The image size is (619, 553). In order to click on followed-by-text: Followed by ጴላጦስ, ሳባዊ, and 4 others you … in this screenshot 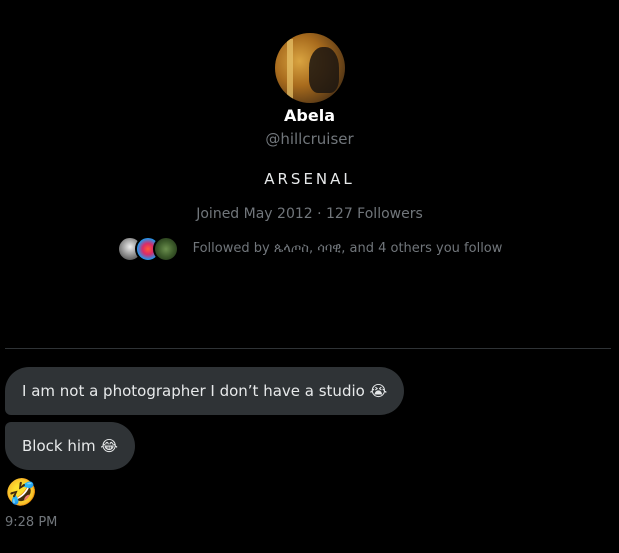, I will do `click(348, 249)`.